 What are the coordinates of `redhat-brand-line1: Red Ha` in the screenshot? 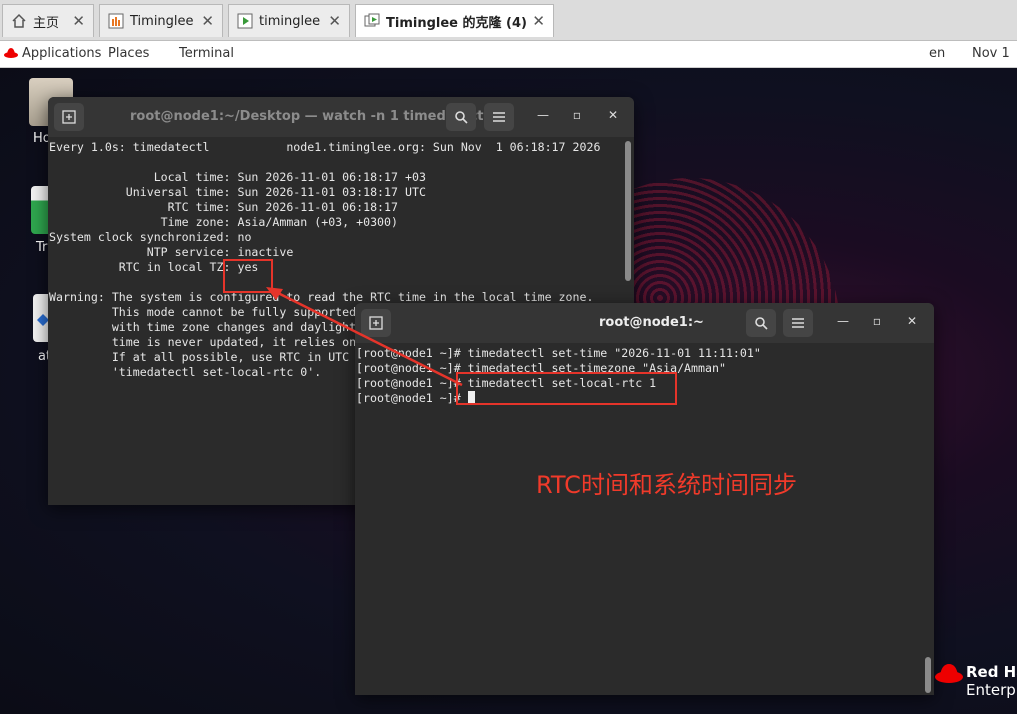 It's located at (991, 672).